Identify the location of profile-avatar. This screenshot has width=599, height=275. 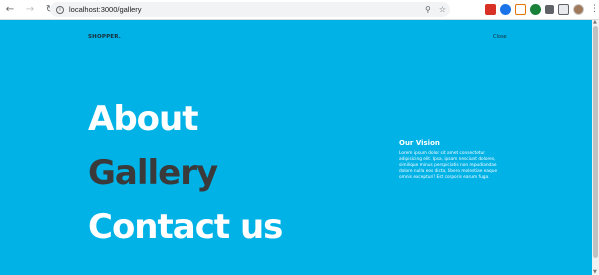
(578, 9).